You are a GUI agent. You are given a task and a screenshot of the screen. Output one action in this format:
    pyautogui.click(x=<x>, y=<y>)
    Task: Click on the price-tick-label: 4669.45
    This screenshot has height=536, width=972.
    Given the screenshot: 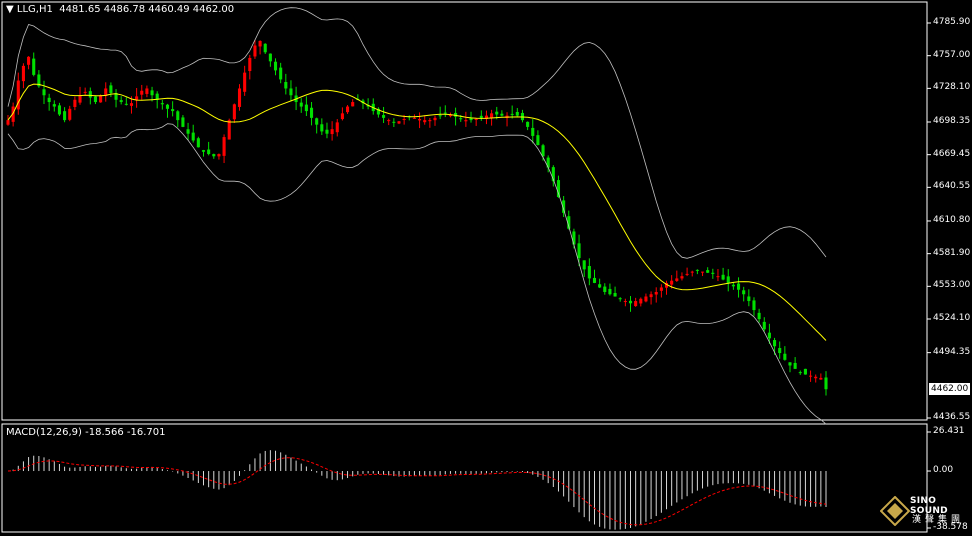 What is the action you would take?
    pyautogui.click(x=952, y=153)
    